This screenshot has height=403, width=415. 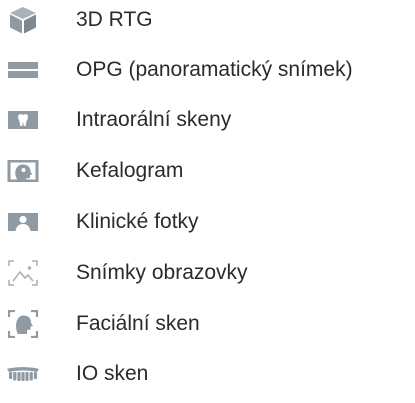 I want to click on list-item-label: IO sken, so click(x=112, y=373).